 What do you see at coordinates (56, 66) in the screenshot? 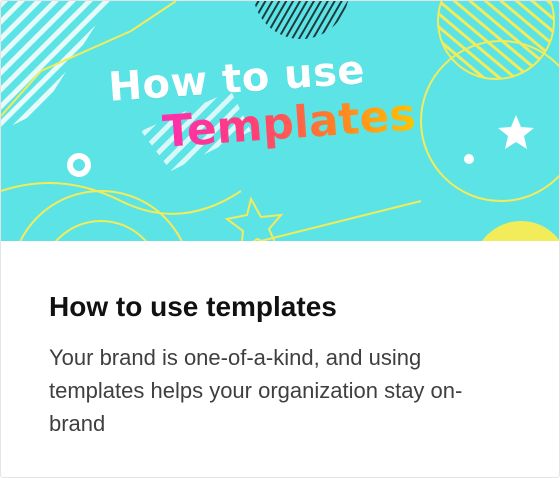
I see `stripe-shape` at bounding box center [56, 66].